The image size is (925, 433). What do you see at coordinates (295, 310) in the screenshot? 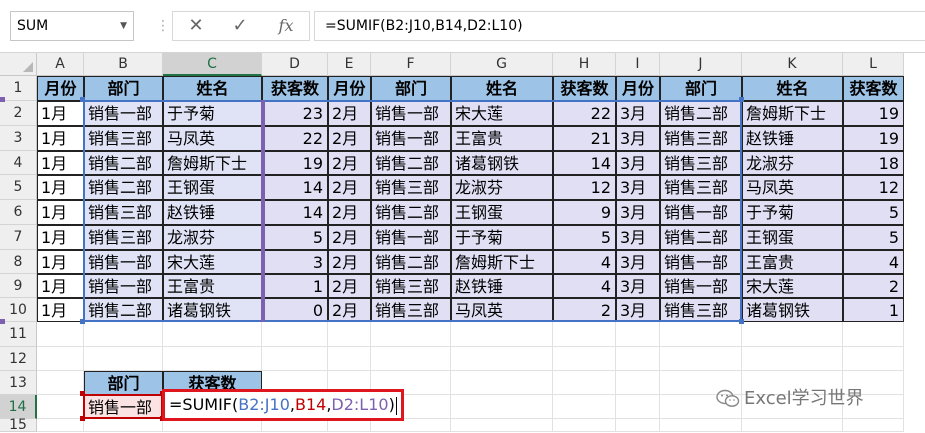
I see `cell-d10: 0` at bounding box center [295, 310].